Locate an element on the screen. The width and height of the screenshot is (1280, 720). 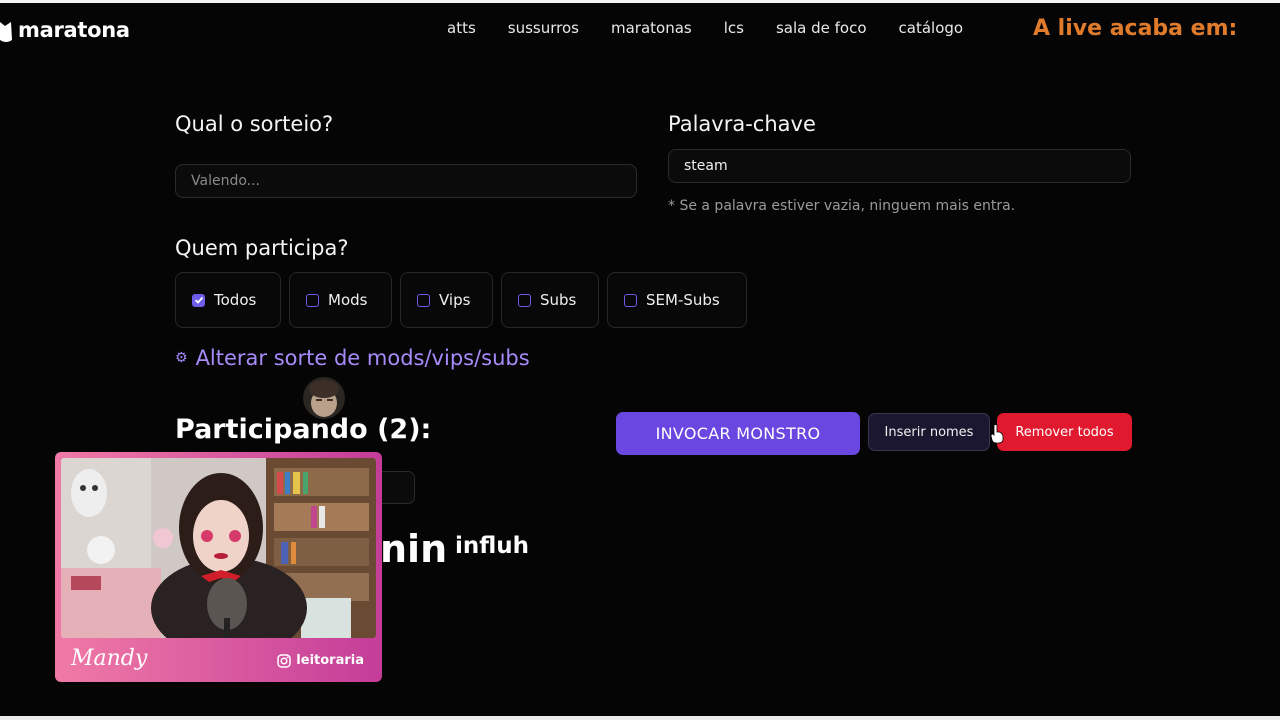
mods-checkbox is located at coordinates (312, 300).